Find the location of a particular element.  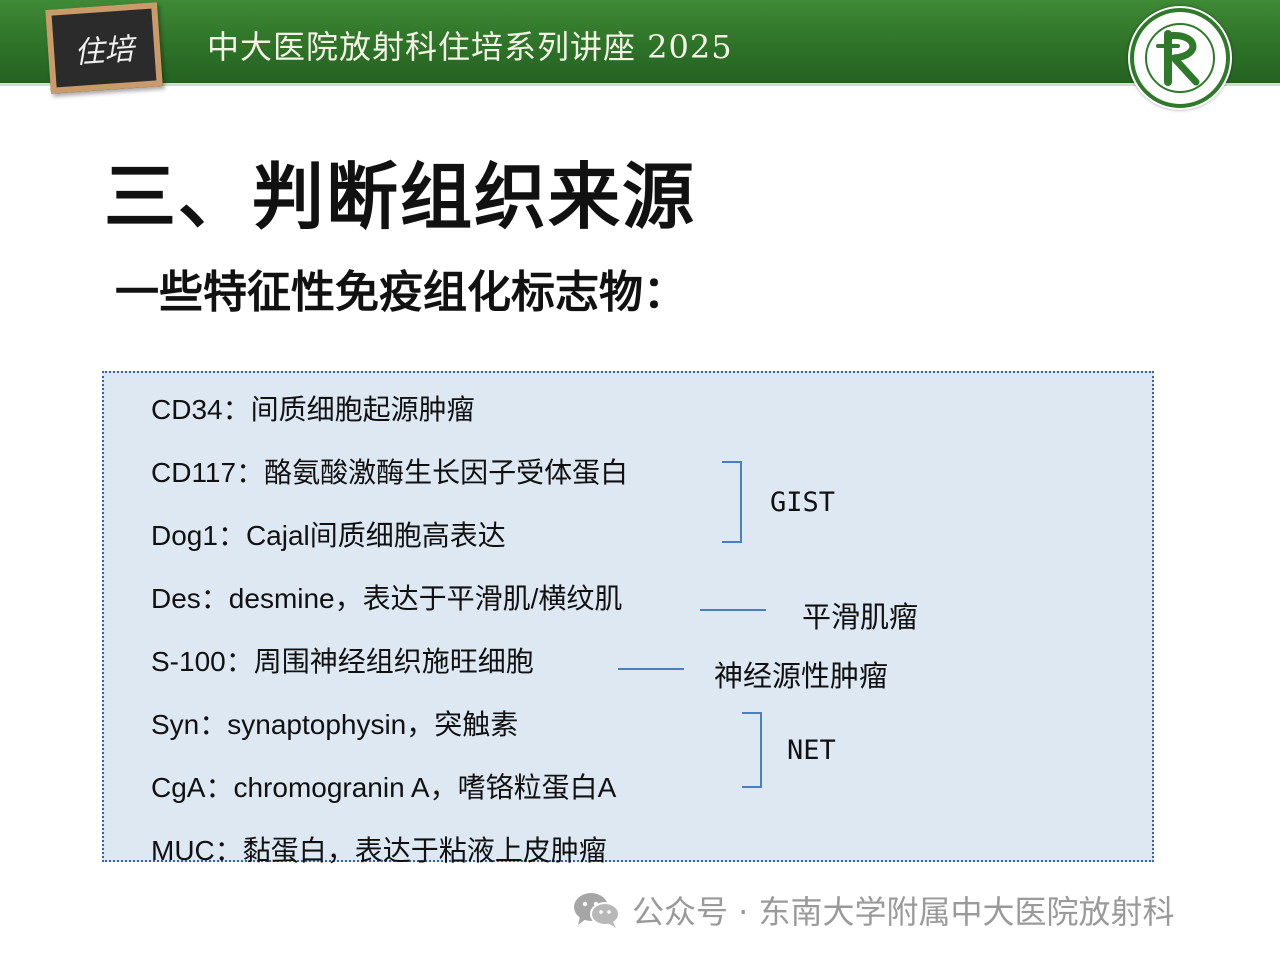

hospital-logo-icon is located at coordinates (1180, 58).